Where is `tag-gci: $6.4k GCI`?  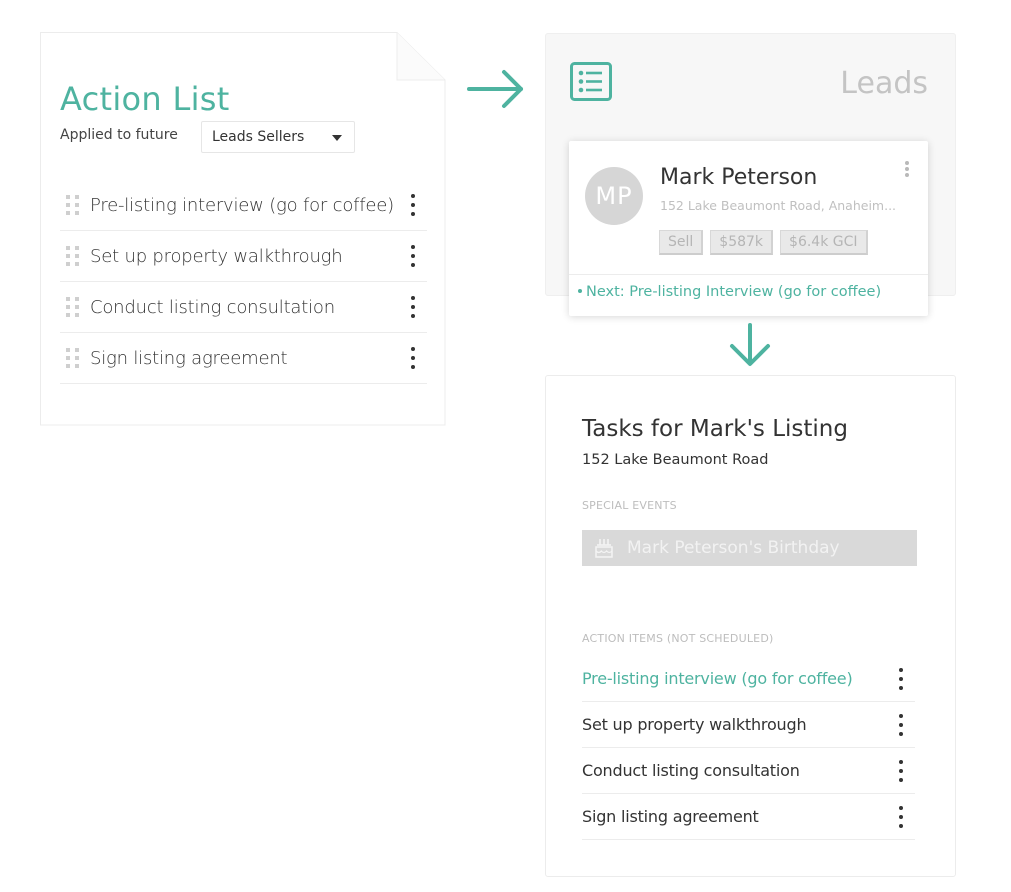
tag-gci: $6.4k GCI is located at coordinates (824, 242).